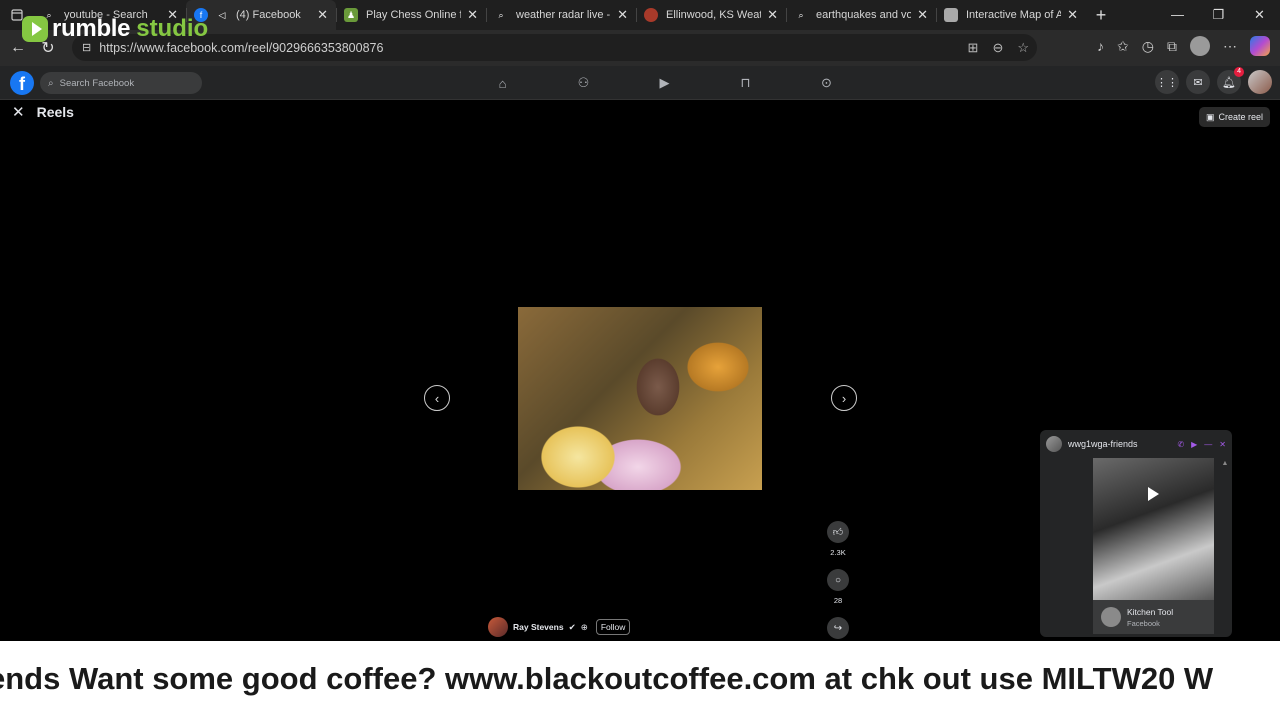  What do you see at coordinates (1103, 444) in the screenshot?
I see `chat-name: wwg1wga-friends` at bounding box center [1103, 444].